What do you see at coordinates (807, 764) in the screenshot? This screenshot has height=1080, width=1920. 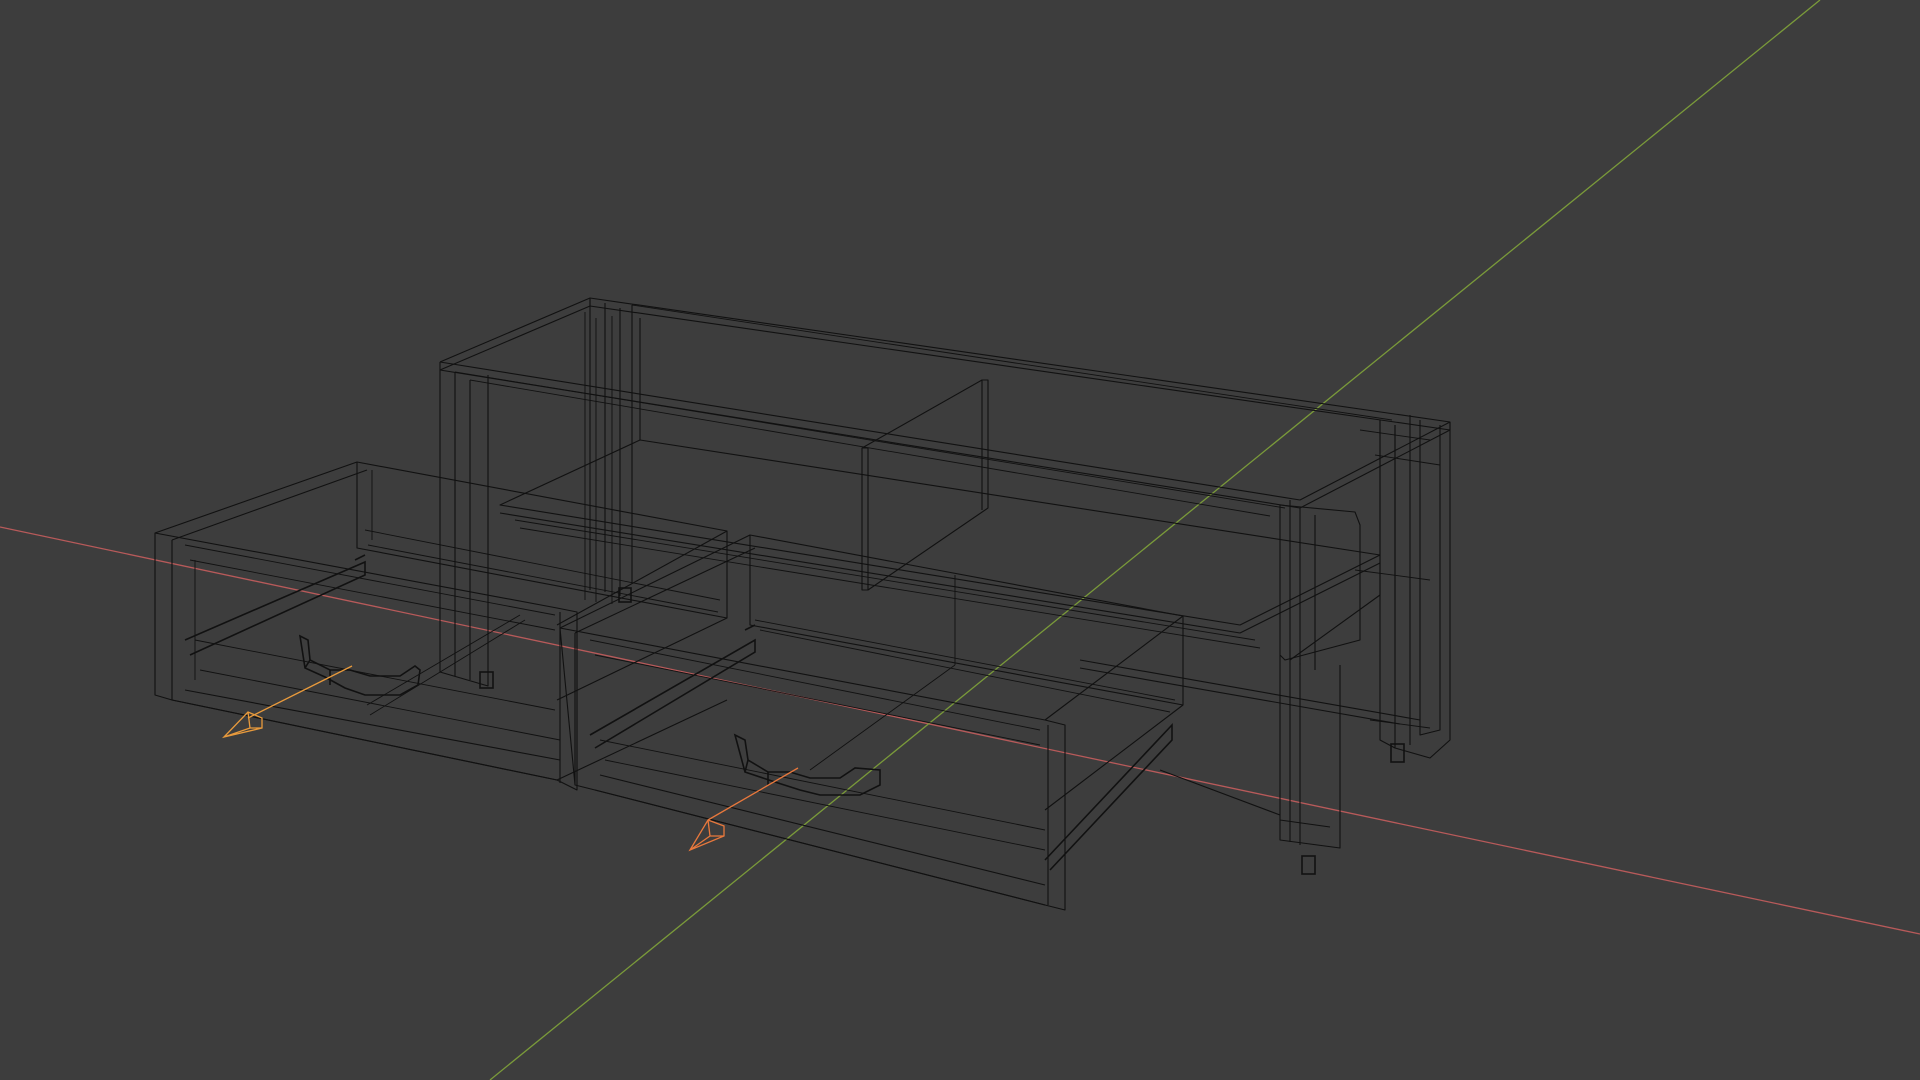 I see `right-drawer-handle` at bounding box center [807, 764].